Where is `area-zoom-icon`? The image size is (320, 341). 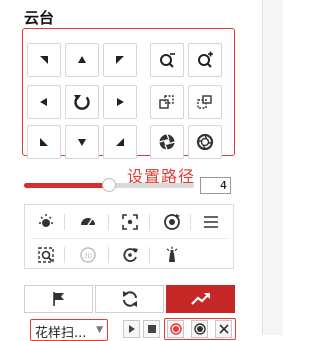
area-zoom-icon is located at coordinates (46, 255).